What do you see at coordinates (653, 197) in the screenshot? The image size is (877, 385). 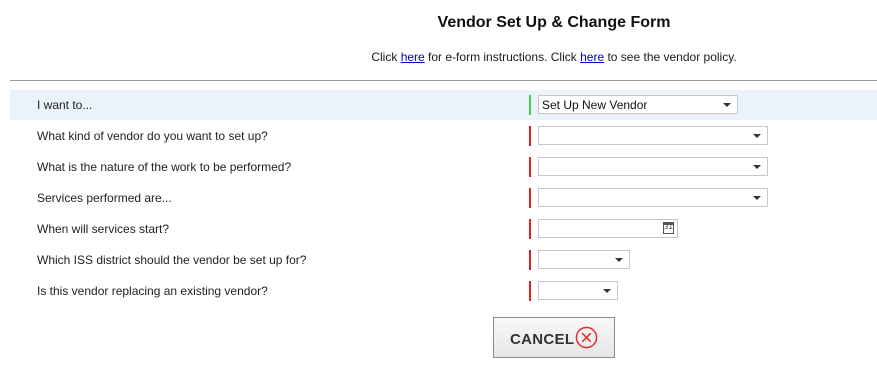 I see `services-select` at bounding box center [653, 197].